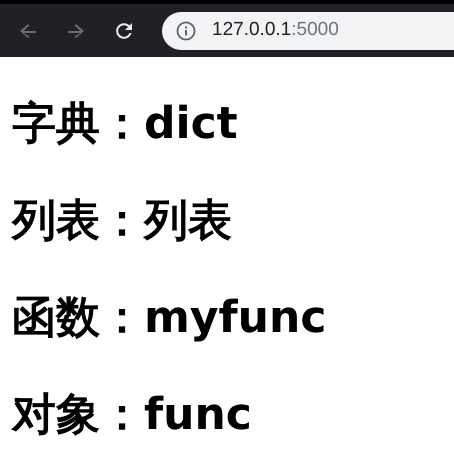 This screenshot has width=454, height=471. What do you see at coordinates (132, 415) in the screenshot?
I see `heading: 对象：func` at bounding box center [132, 415].